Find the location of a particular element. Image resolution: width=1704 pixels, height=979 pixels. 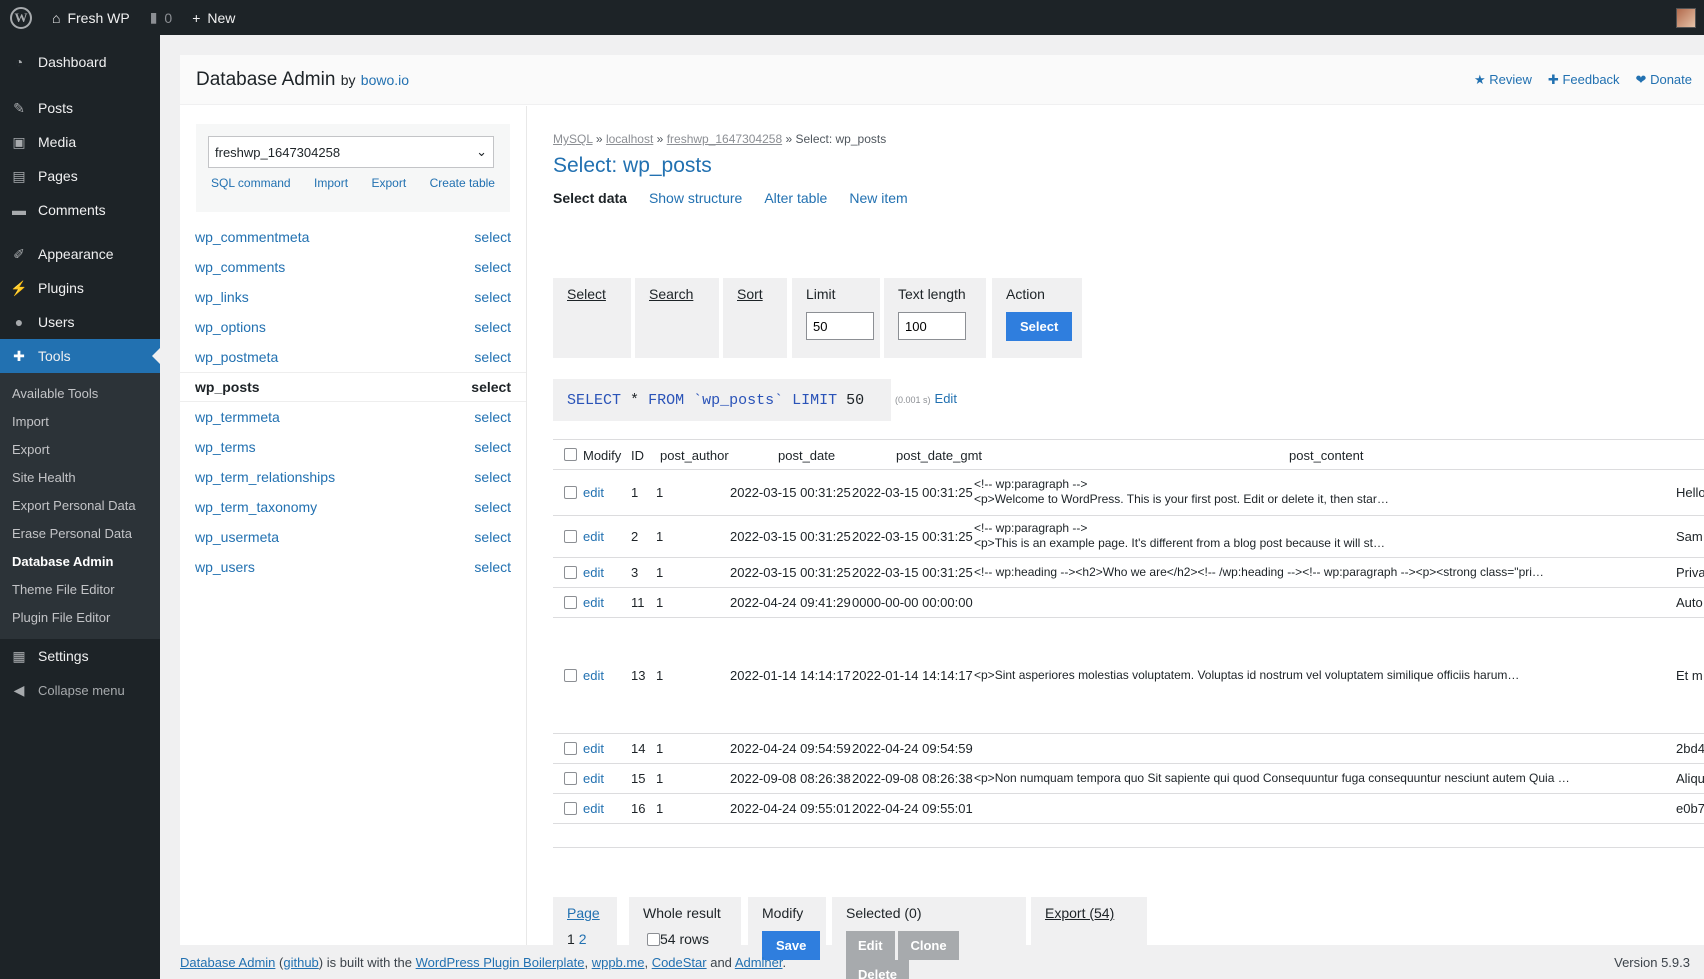

user-avatar is located at coordinates (1686, 18).